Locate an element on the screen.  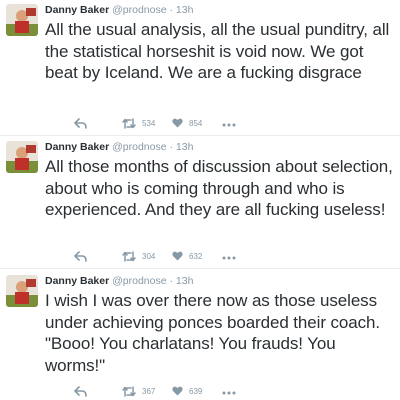
like-count: 632 is located at coordinates (196, 256).